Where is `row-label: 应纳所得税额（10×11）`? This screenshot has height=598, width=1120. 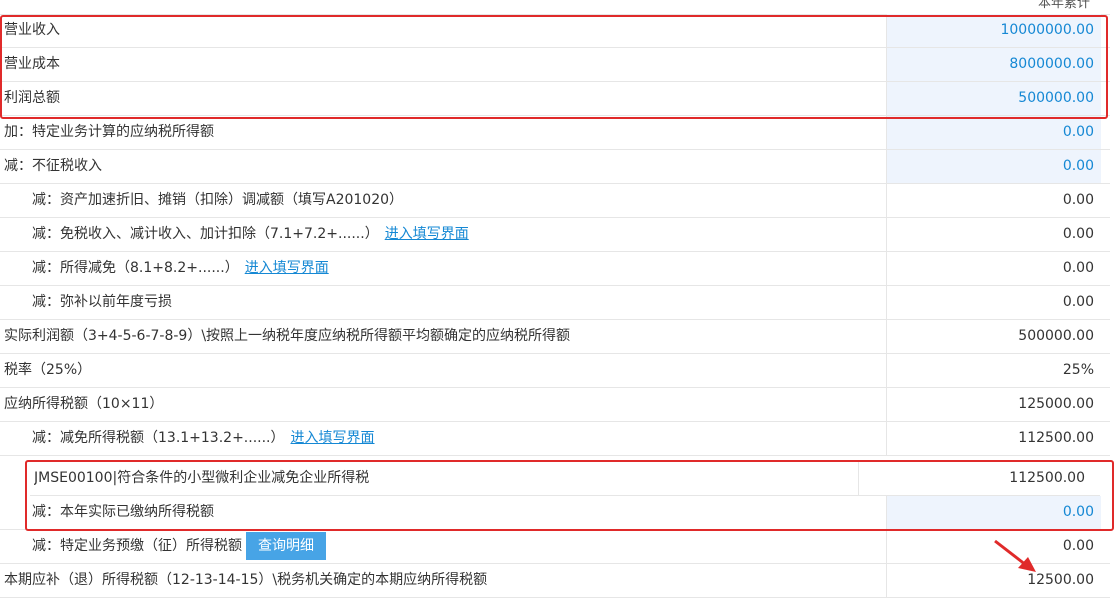 row-label: 应纳所得税额（10×11） is located at coordinates (84, 404).